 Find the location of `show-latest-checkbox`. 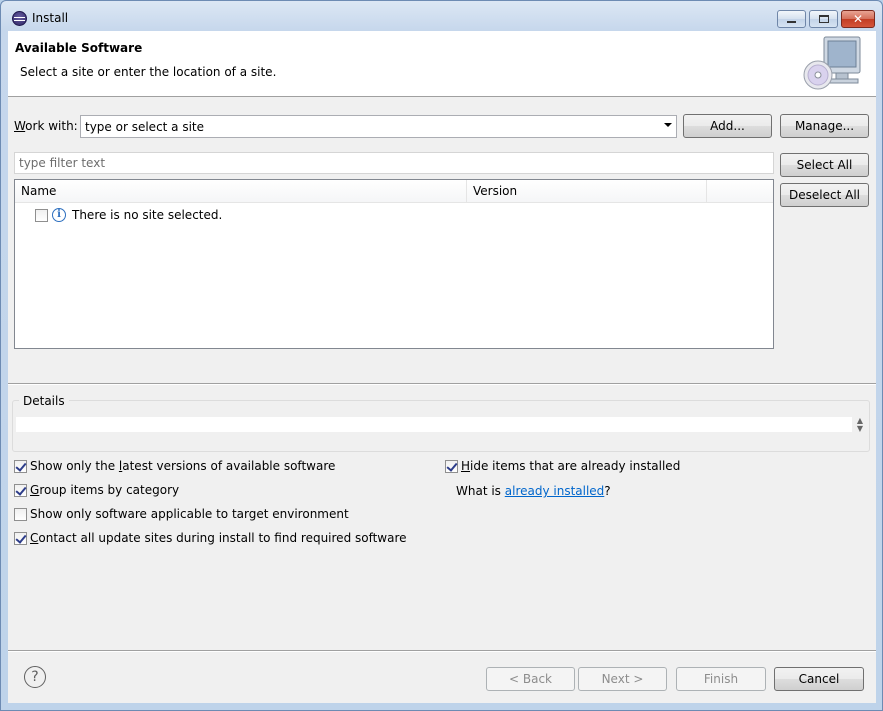

show-latest-checkbox is located at coordinates (20, 466).